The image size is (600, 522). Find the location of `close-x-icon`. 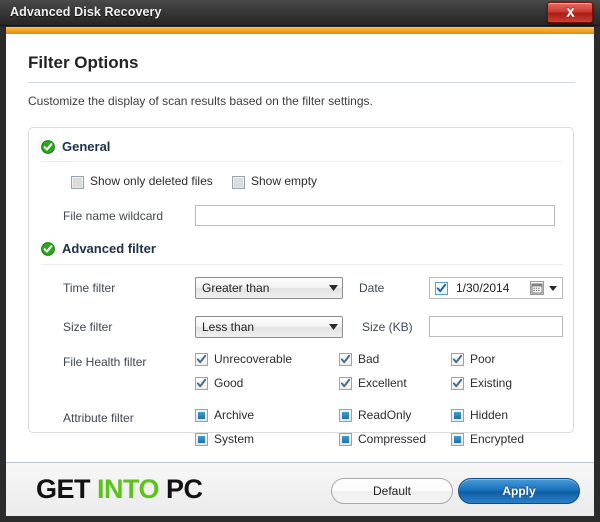

close-x-icon is located at coordinates (570, 12).